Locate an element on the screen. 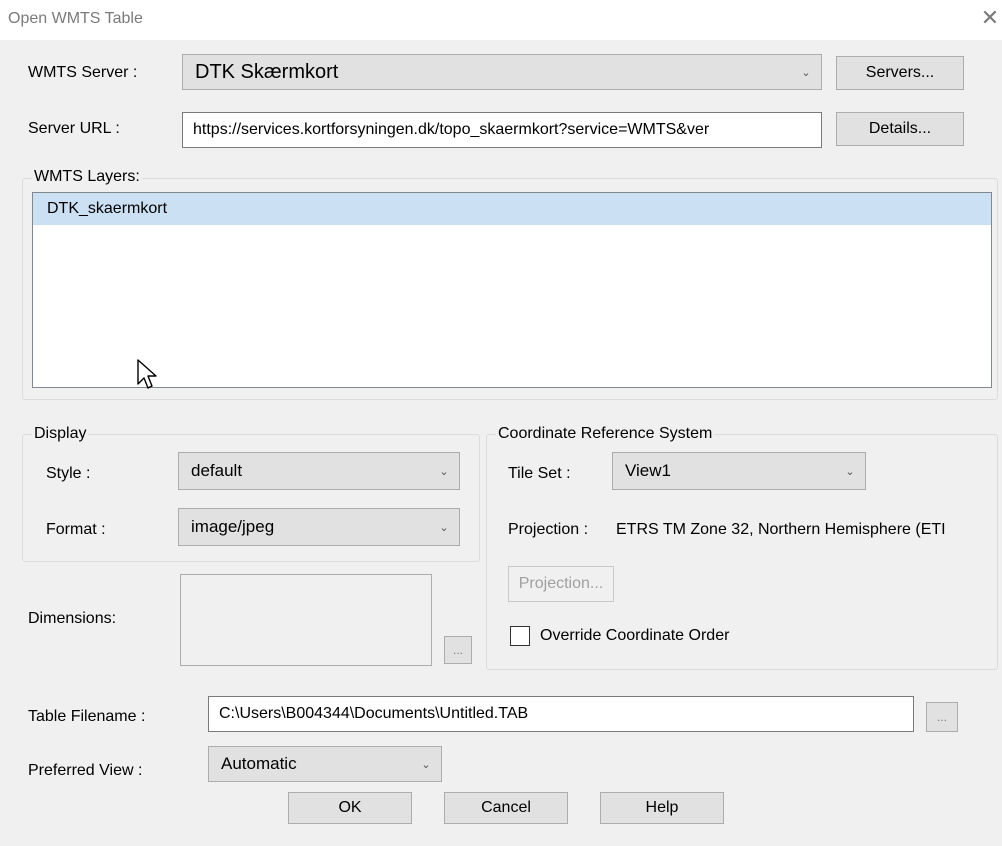 The height and width of the screenshot is (846, 1002). title-bar is located at coordinates (501, 20).